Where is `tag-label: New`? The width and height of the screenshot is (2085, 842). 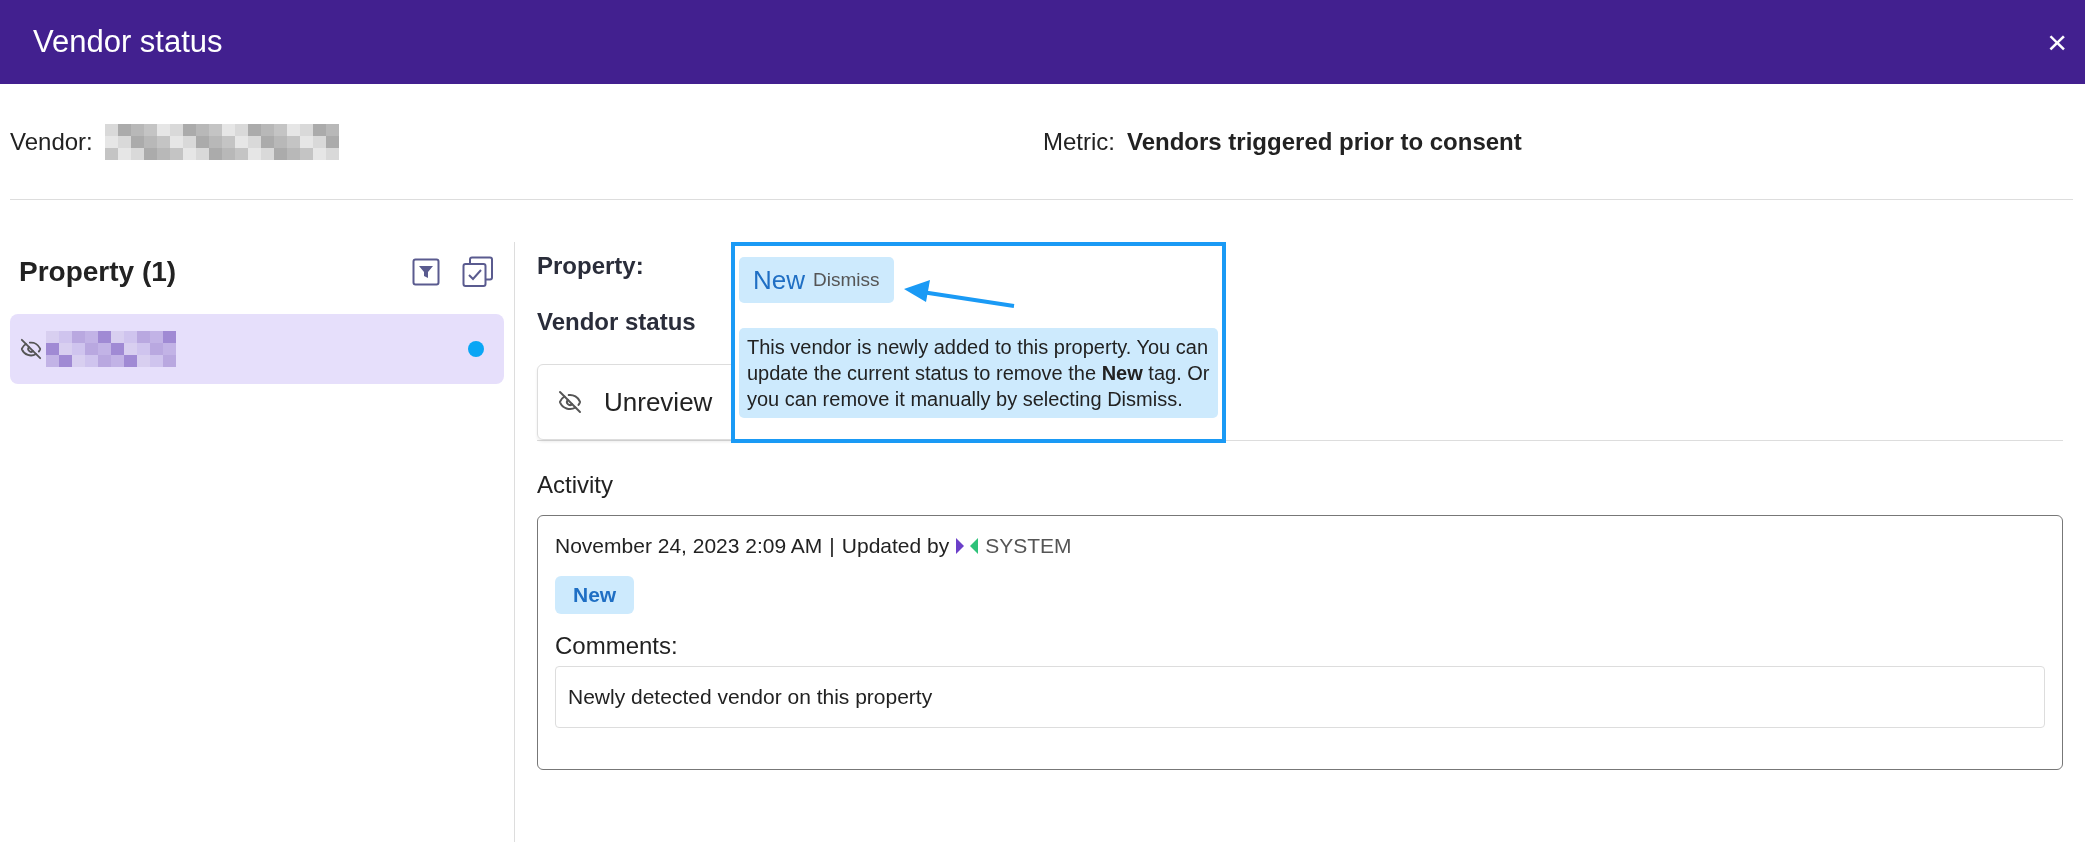 tag-label: New is located at coordinates (779, 280).